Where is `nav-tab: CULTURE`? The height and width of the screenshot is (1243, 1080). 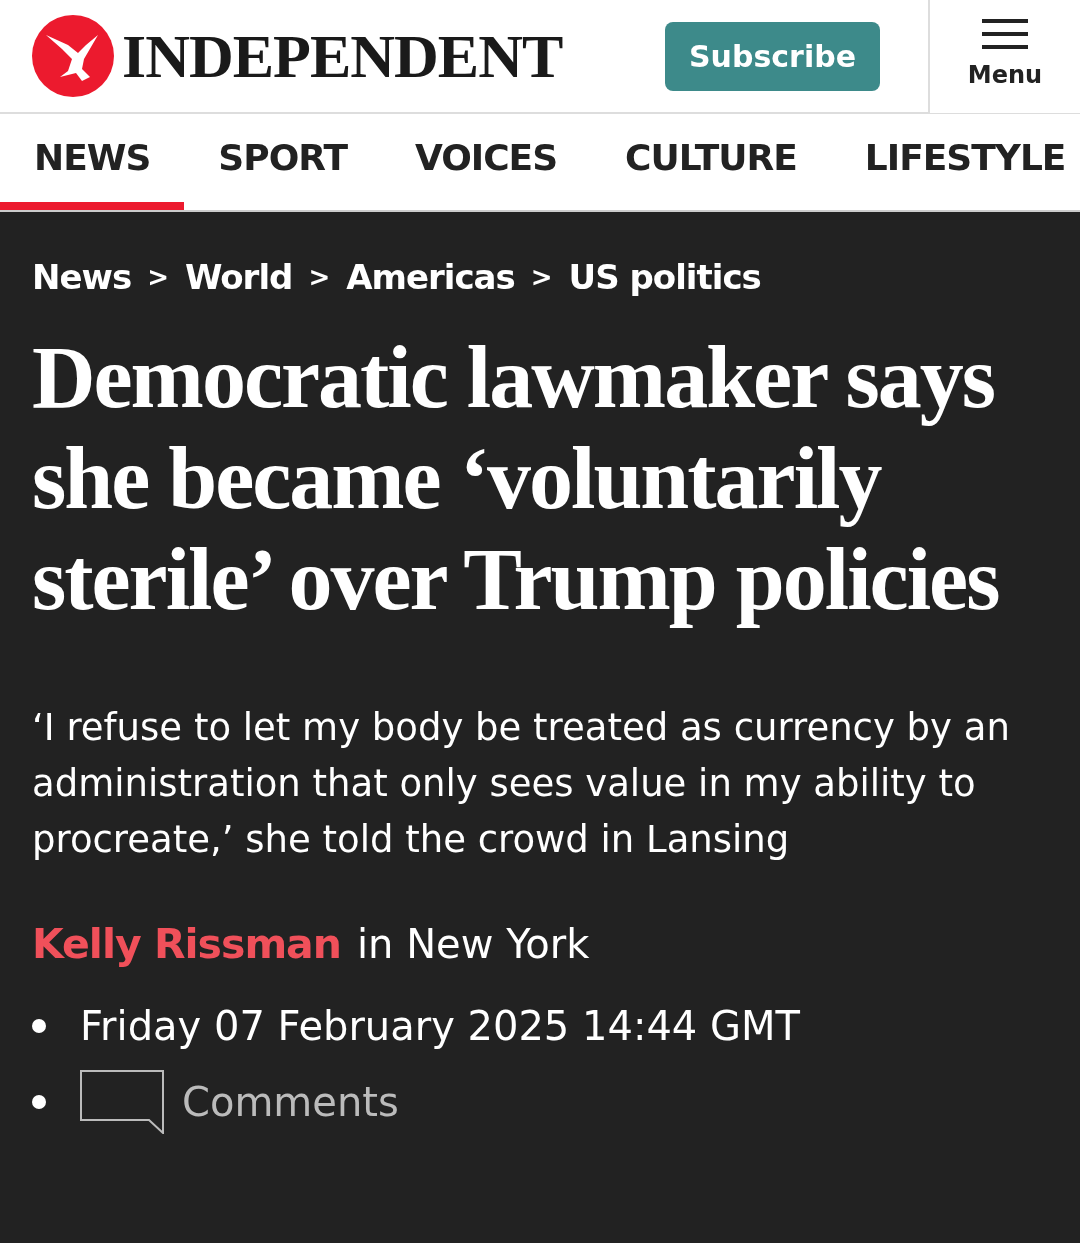 nav-tab: CULTURE is located at coordinates (711, 162).